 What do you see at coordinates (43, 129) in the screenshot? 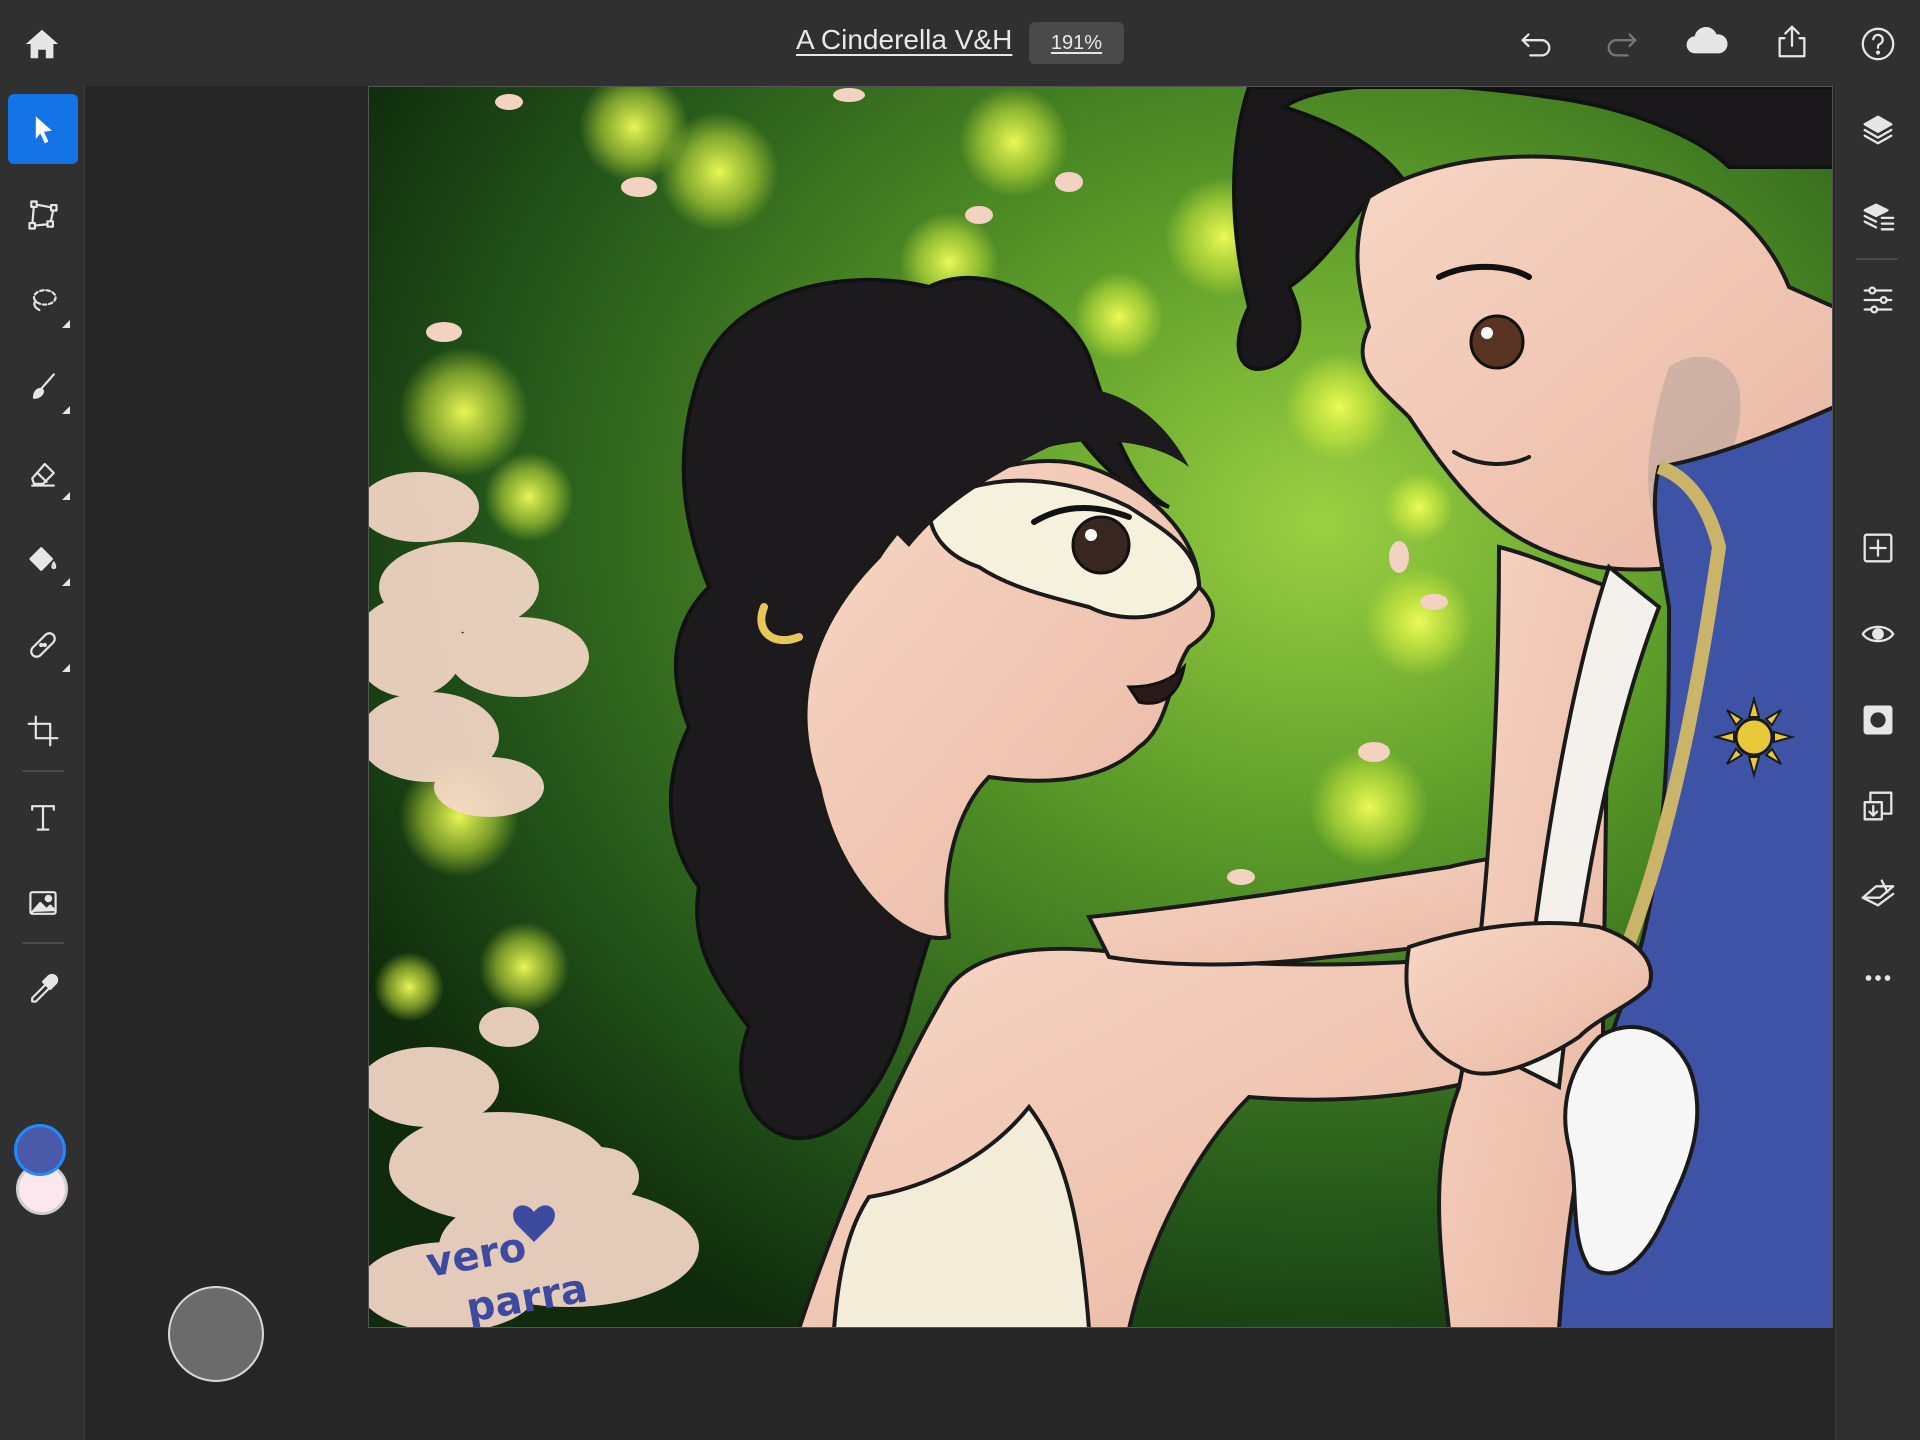
I see `select-tool` at bounding box center [43, 129].